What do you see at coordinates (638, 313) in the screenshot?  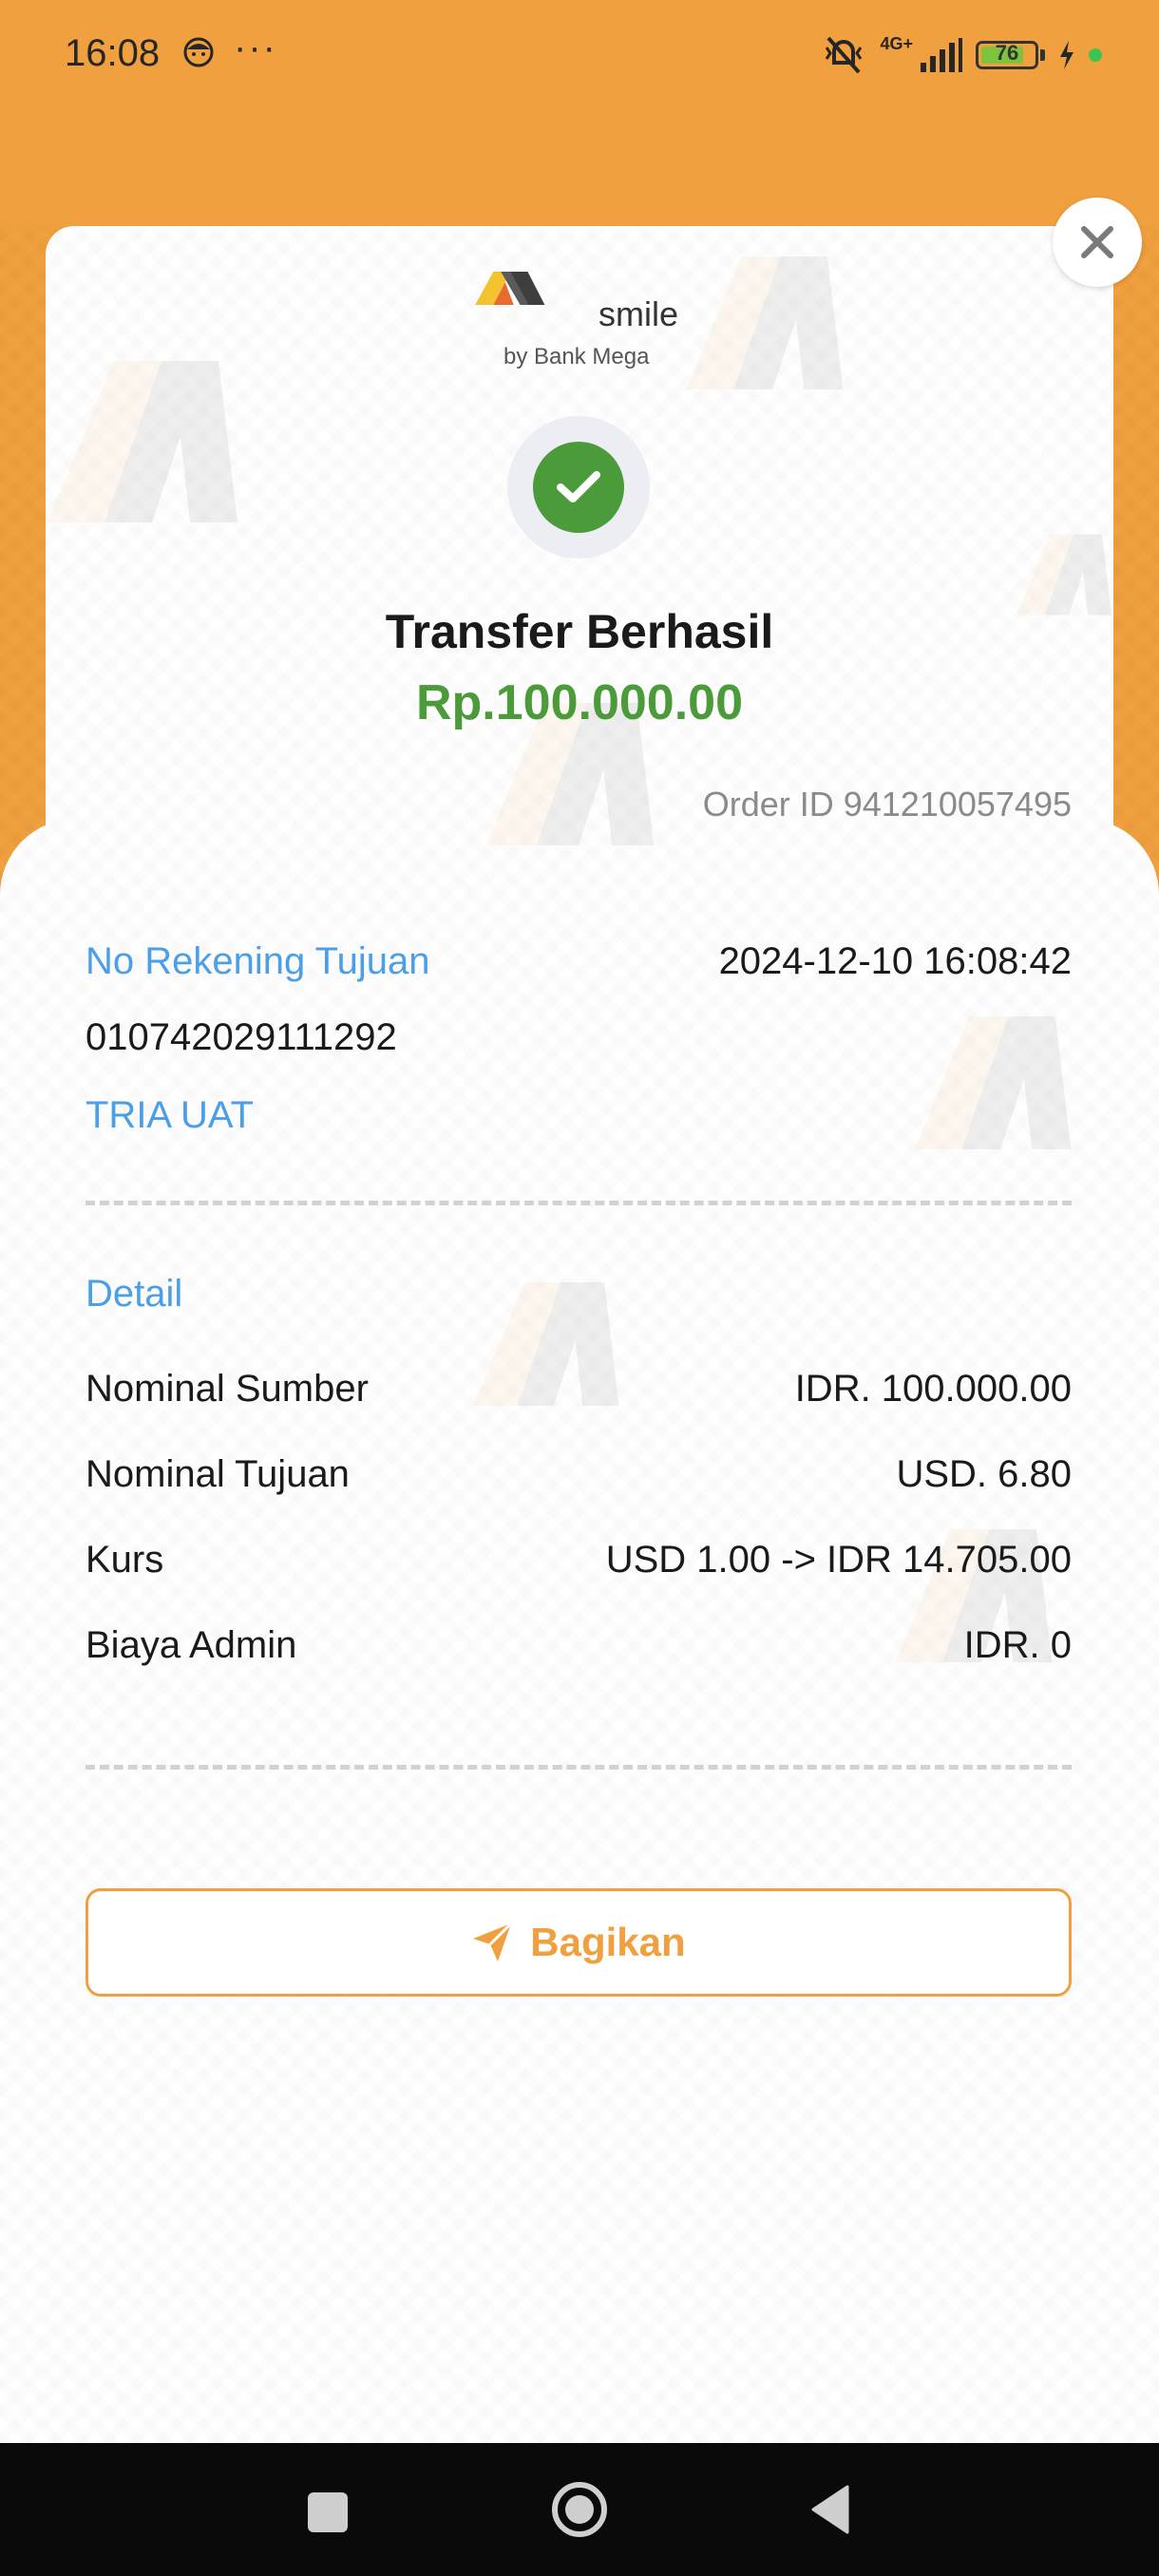 I see `brand-name: smile` at bounding box center [638, 313].